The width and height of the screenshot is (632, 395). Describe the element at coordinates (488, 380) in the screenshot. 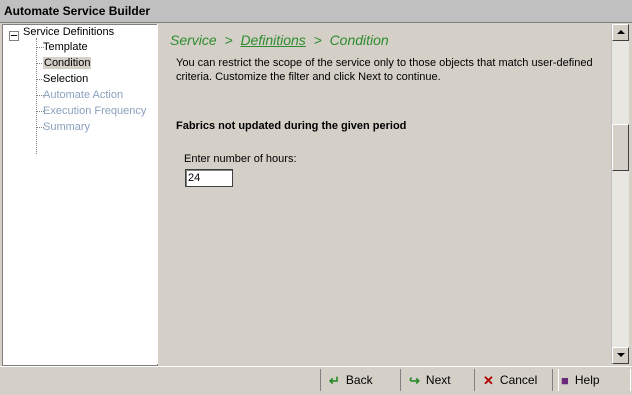

I see `cancel-x-icon: ✕` at that location.